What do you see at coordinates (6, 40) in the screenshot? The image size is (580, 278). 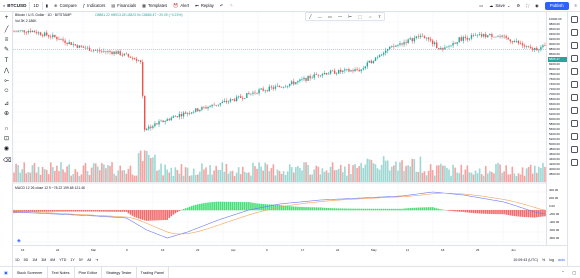 I see `fib-icon: ≡` at bounding box center [6, 40].